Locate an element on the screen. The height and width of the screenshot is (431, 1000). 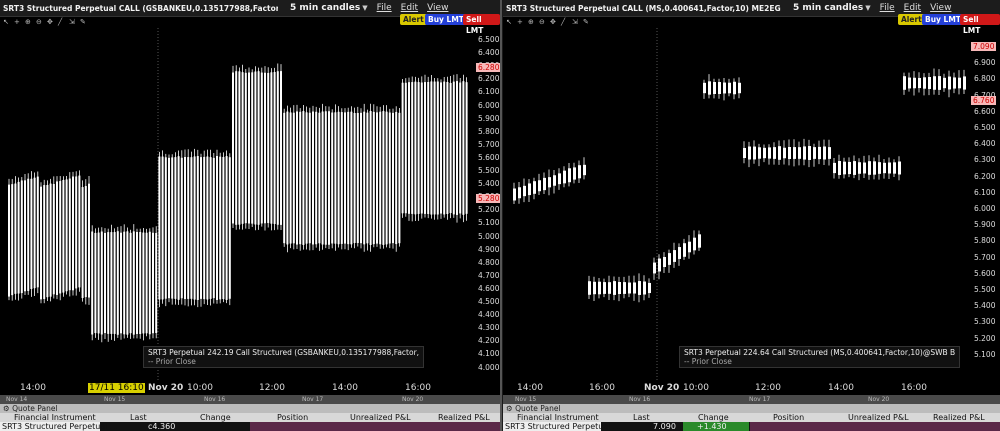
price-tick-label: 6.200 is located at coordinates (489, 79).